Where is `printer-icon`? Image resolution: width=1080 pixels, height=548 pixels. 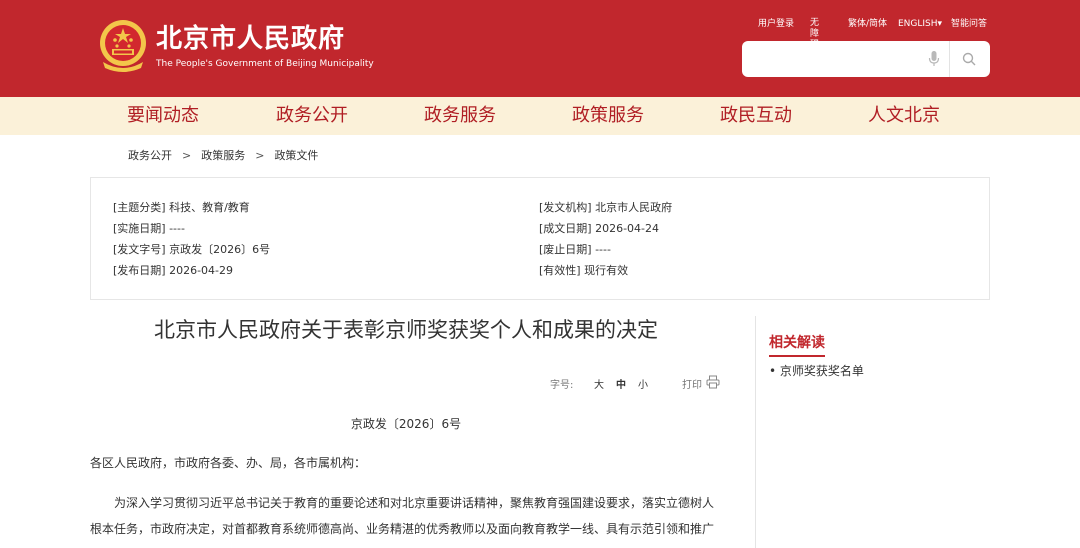 printer-icon is located at coordinates (713, 382).